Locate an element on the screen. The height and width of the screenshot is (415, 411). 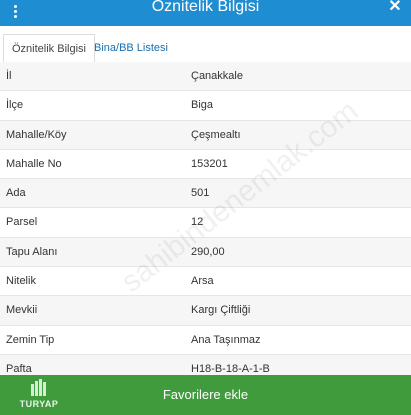
row-value: Ana Taşınmaz is located at coordinates (226, 339).